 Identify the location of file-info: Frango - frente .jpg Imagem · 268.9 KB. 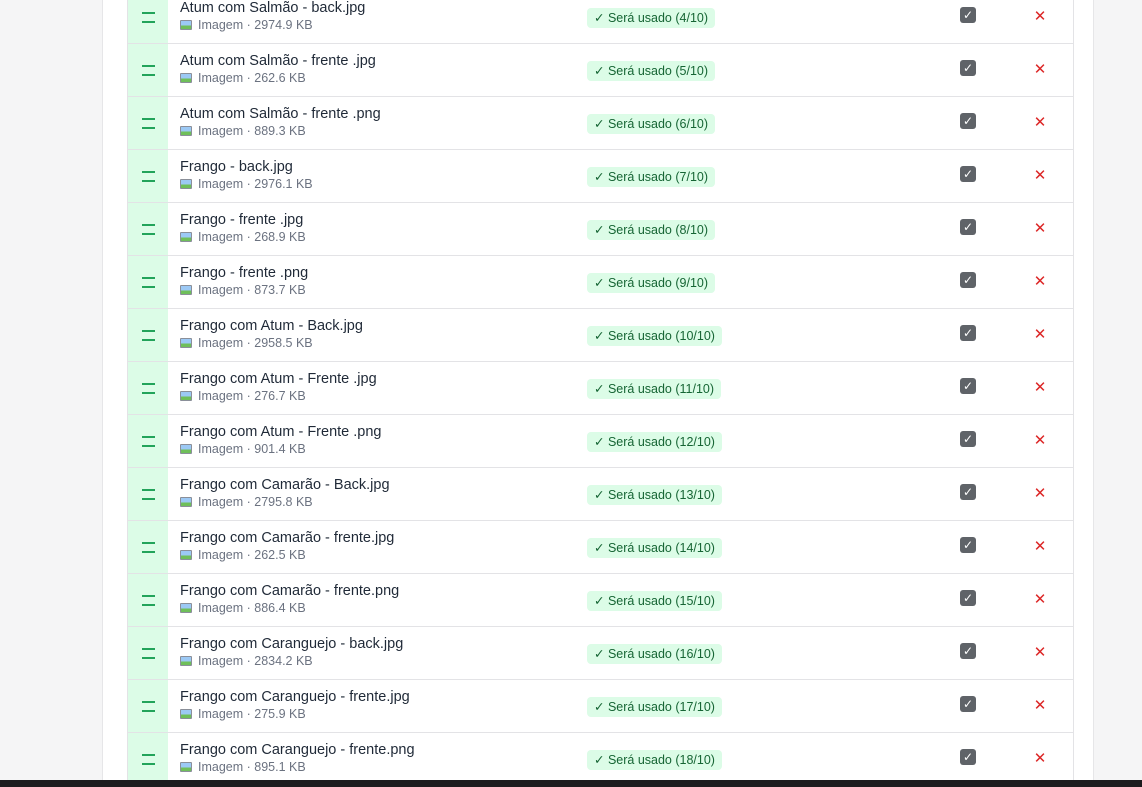
(243, 228).